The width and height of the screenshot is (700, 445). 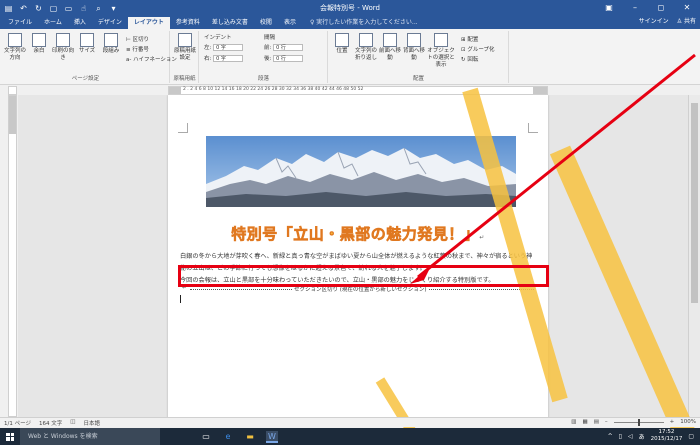 What do you see at coordinates (208, 59) in the screenshot?
I see `indent-right-label: 右:` at bounding box center [208, 59].